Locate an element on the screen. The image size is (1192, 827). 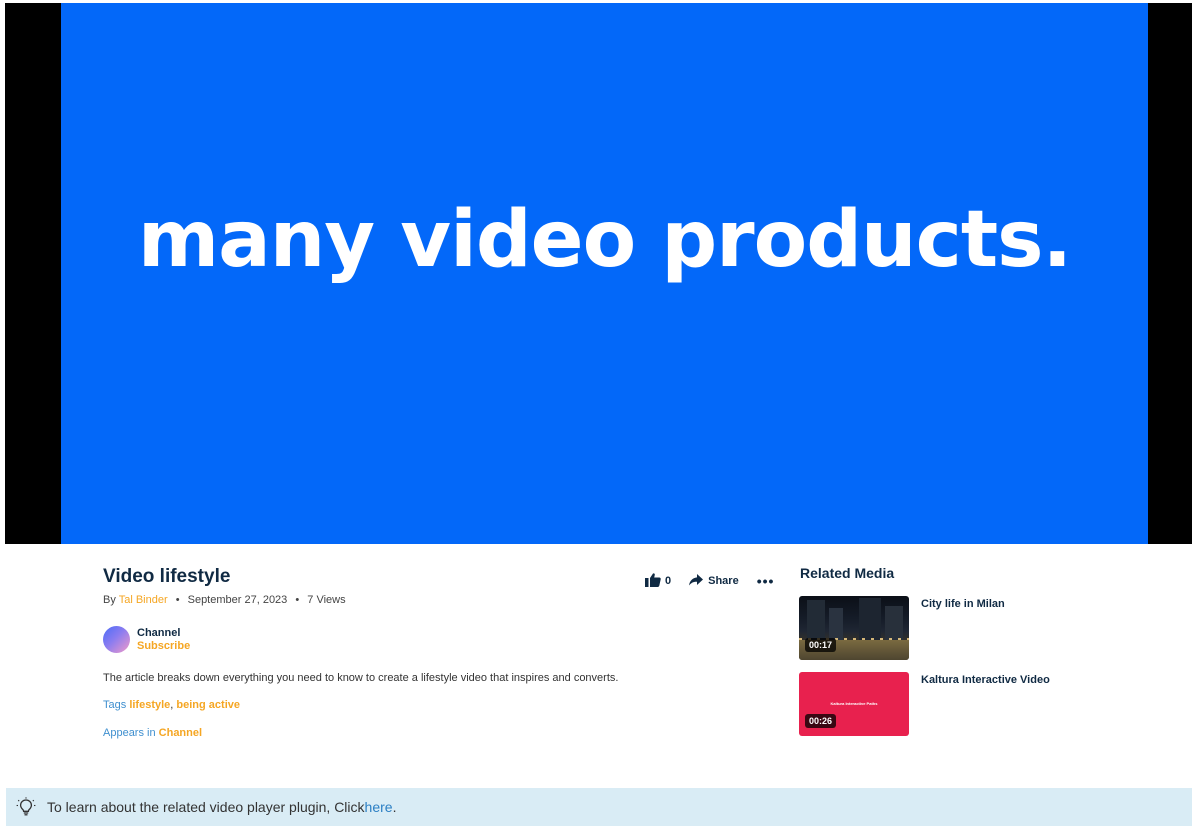
appears-channel-link: Channel is located at coordinates (180, 733).